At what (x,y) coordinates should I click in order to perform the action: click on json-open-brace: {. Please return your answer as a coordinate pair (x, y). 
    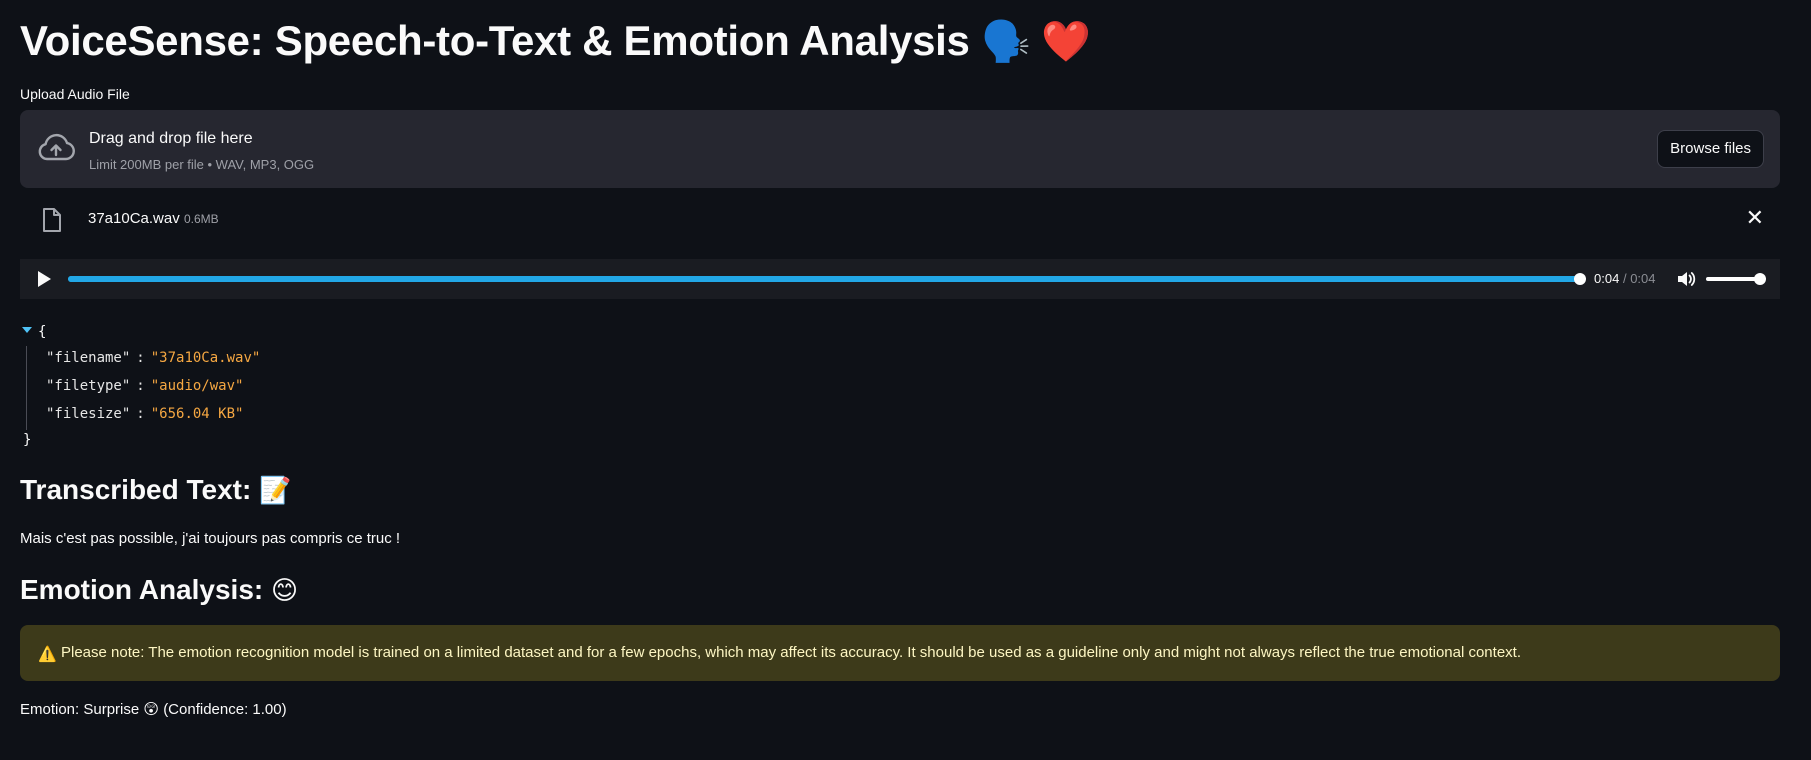
    Looking at the image, I should click on (42, 332).